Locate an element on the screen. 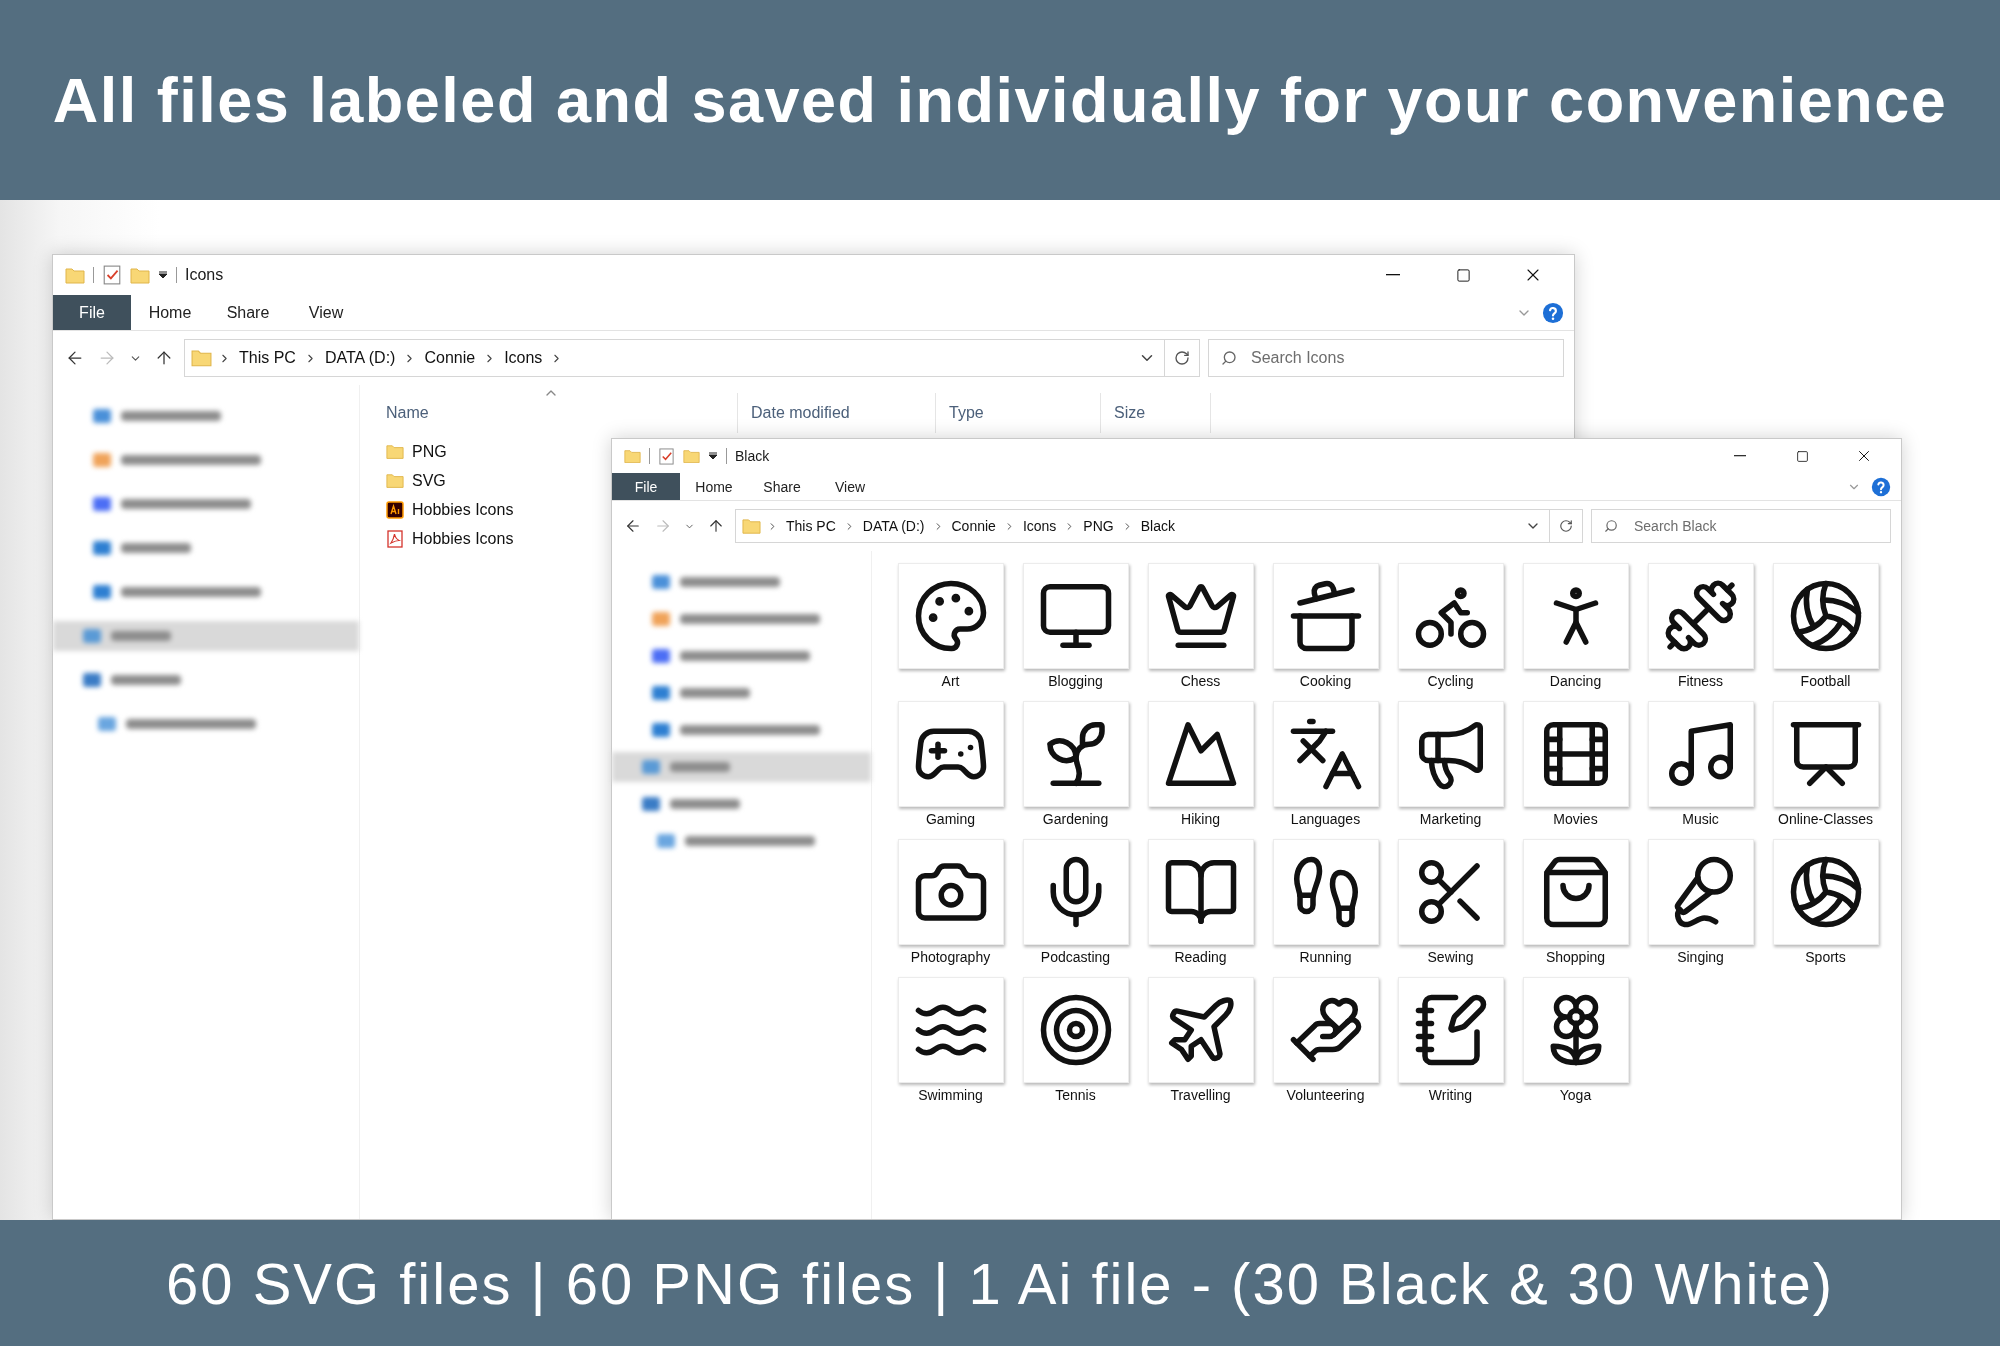 This screenshot has width=2000, height=1346. image-file-item: Swimming is located at coordinates (950, 1046).